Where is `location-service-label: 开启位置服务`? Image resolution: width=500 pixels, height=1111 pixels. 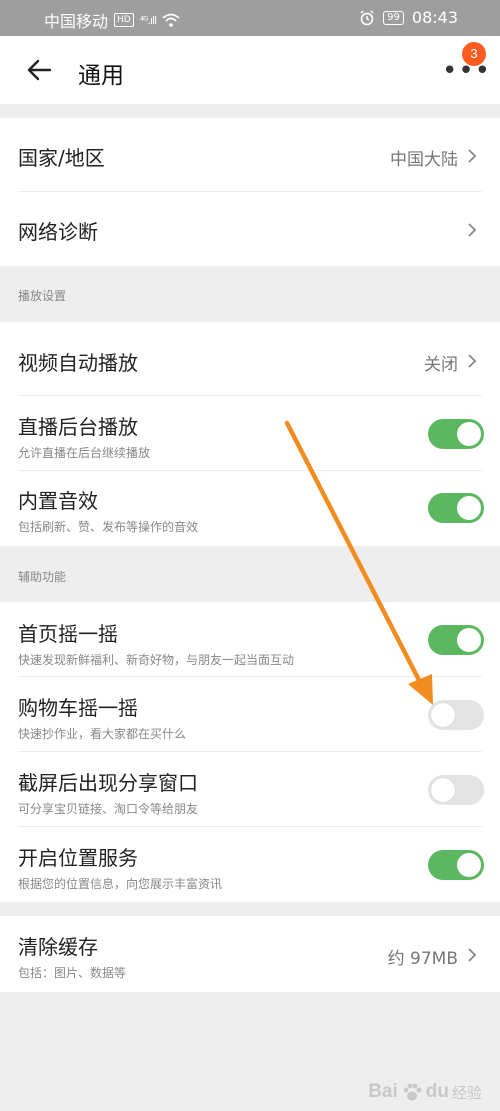
location-service-label: 开启位置服务 is located at coordinates (78, 858).